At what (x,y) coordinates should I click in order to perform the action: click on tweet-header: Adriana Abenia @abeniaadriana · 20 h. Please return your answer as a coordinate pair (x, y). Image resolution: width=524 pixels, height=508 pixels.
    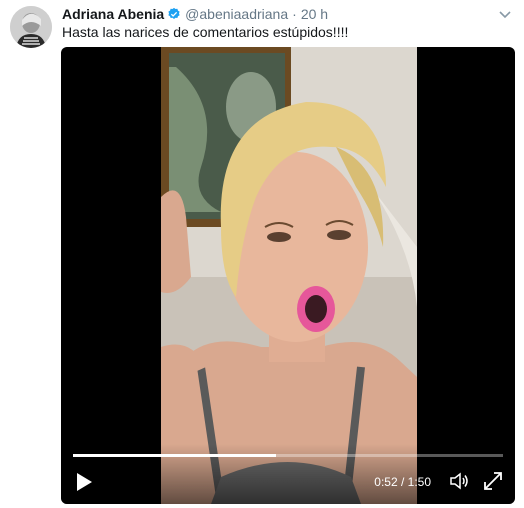
    Looking at the image, I should click on (278, 14).